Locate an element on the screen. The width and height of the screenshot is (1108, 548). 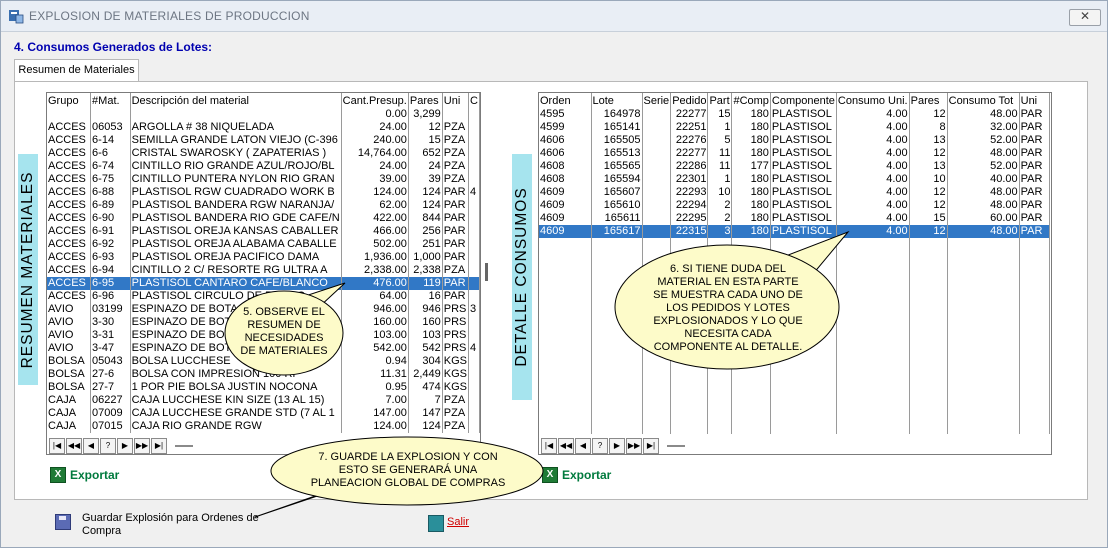
column-header: Consumo Uni. is located at coordinates (873, 100).